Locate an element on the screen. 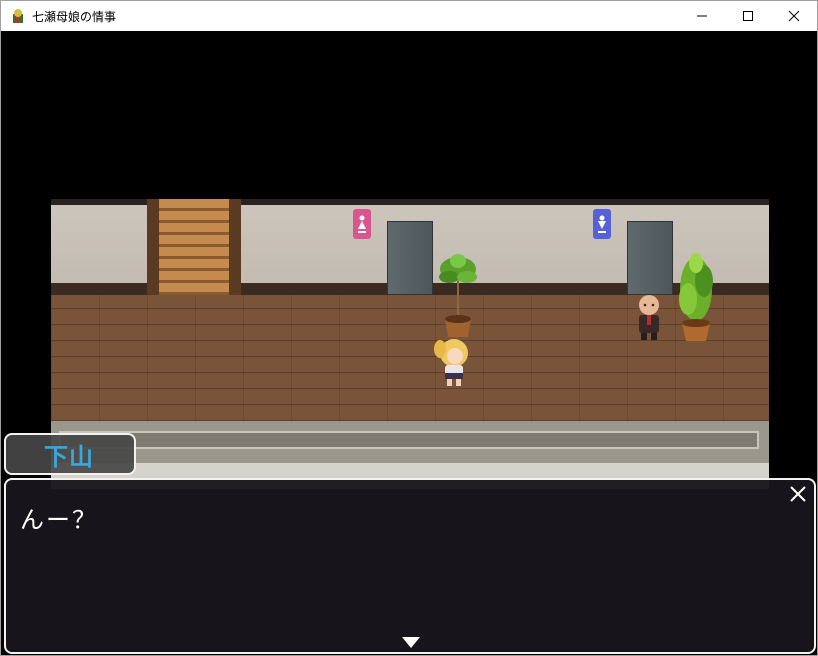 This screenshot has height=656, width=818. minimize-icon is located at coordinates (702, 16).